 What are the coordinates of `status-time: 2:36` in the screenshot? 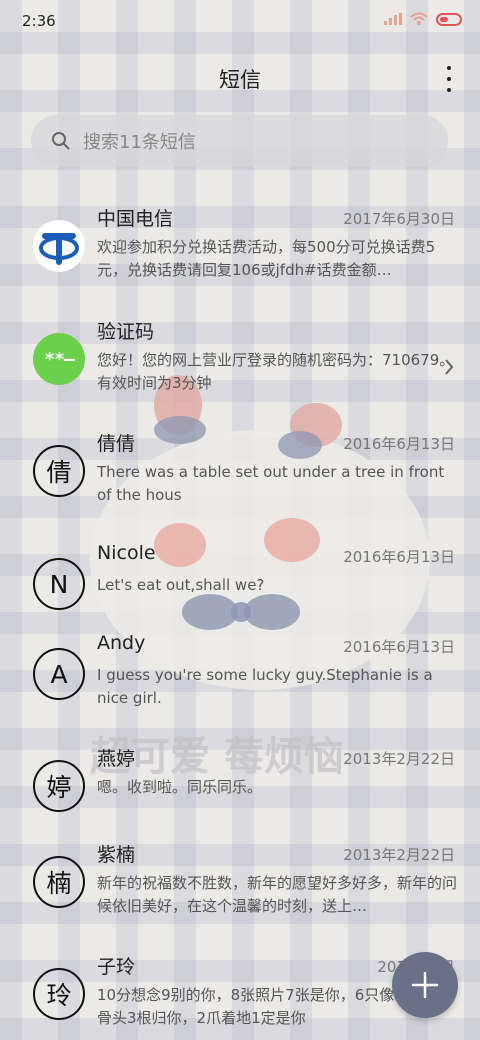 It's located at (39, 21).